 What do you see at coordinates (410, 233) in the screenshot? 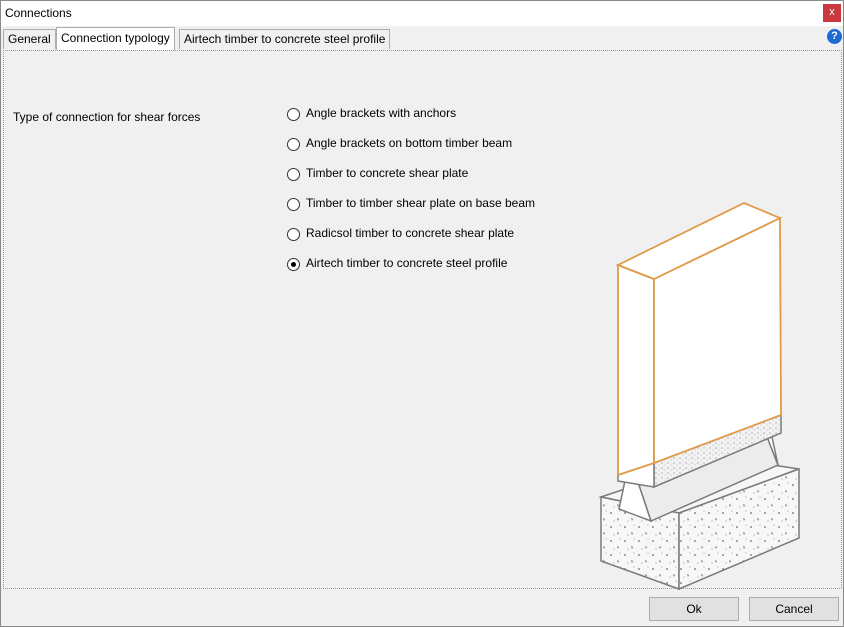
I see `radio-label: Radicsol timber to concrete shear plate` at bounding box center [410, 233].